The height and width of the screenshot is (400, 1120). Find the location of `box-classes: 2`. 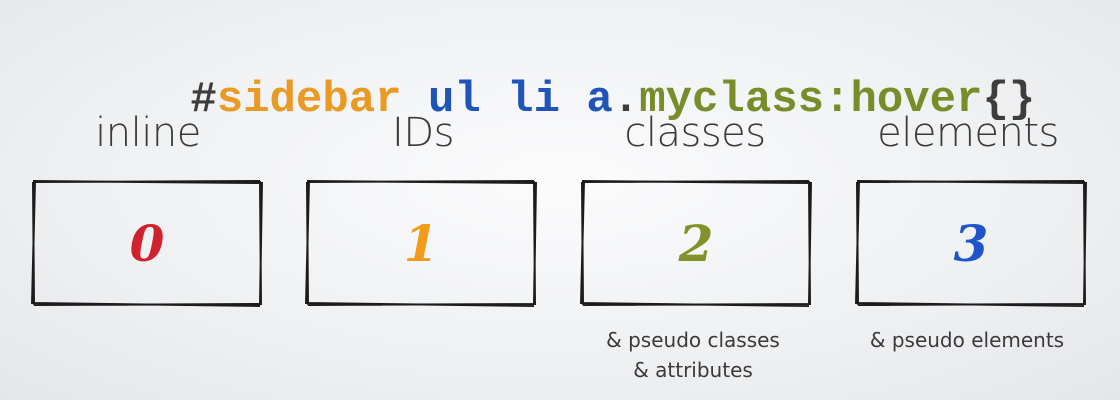

box-classes: 2 is located at coordinates (696, 243).